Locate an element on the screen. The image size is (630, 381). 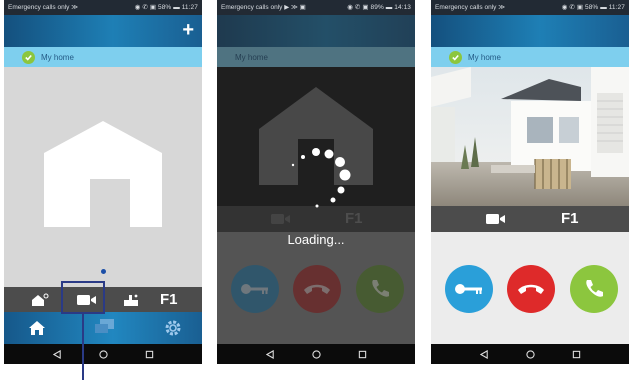
home-icon is located at coordinates (37, 328).